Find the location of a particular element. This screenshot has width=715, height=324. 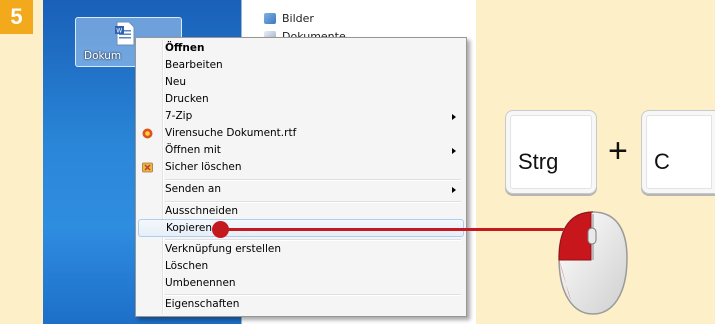

menu-item-create-shortcut: Verknüpfung erstellen is located at coordinates (300, 249).